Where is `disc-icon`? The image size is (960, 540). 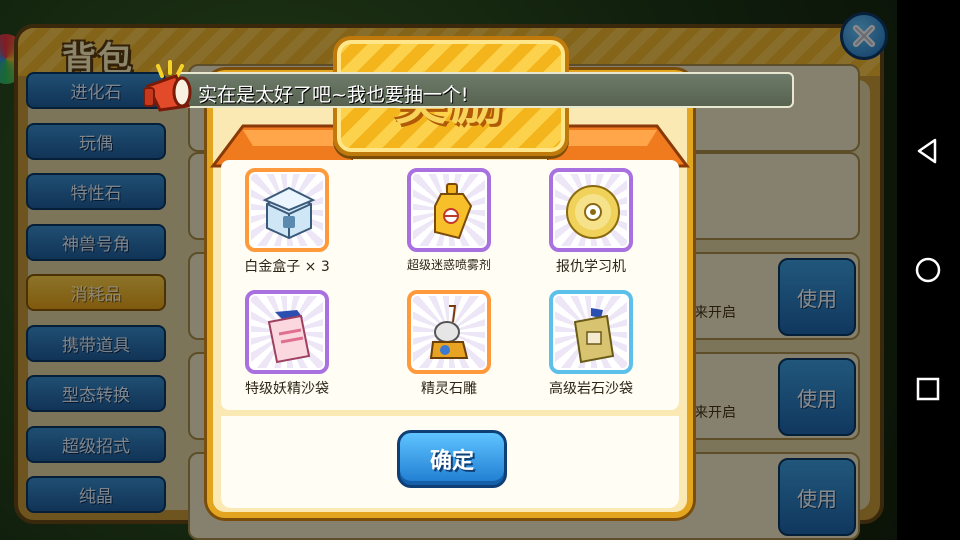
disc-icon is located at coordinates (593, 212).